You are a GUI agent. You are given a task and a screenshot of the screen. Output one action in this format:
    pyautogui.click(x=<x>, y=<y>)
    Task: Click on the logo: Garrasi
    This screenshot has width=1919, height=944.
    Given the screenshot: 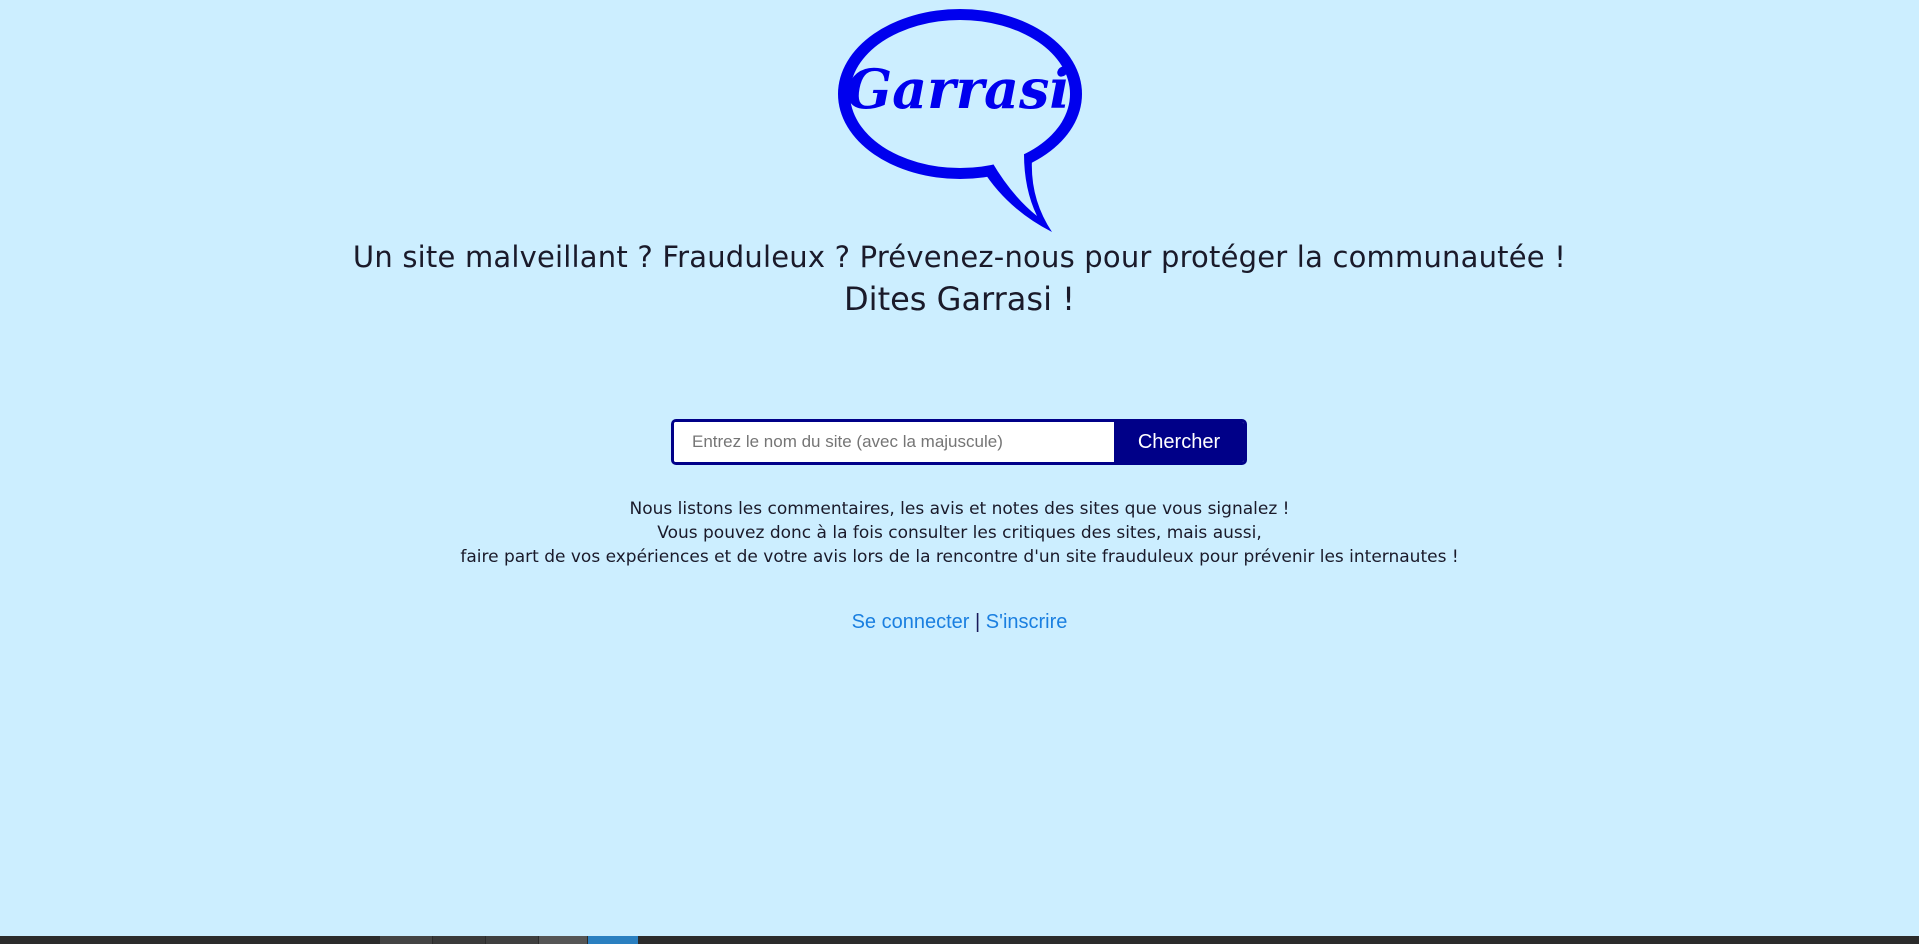 What is the action you would take?
    pyautogui.click(x=962, y=119)
    